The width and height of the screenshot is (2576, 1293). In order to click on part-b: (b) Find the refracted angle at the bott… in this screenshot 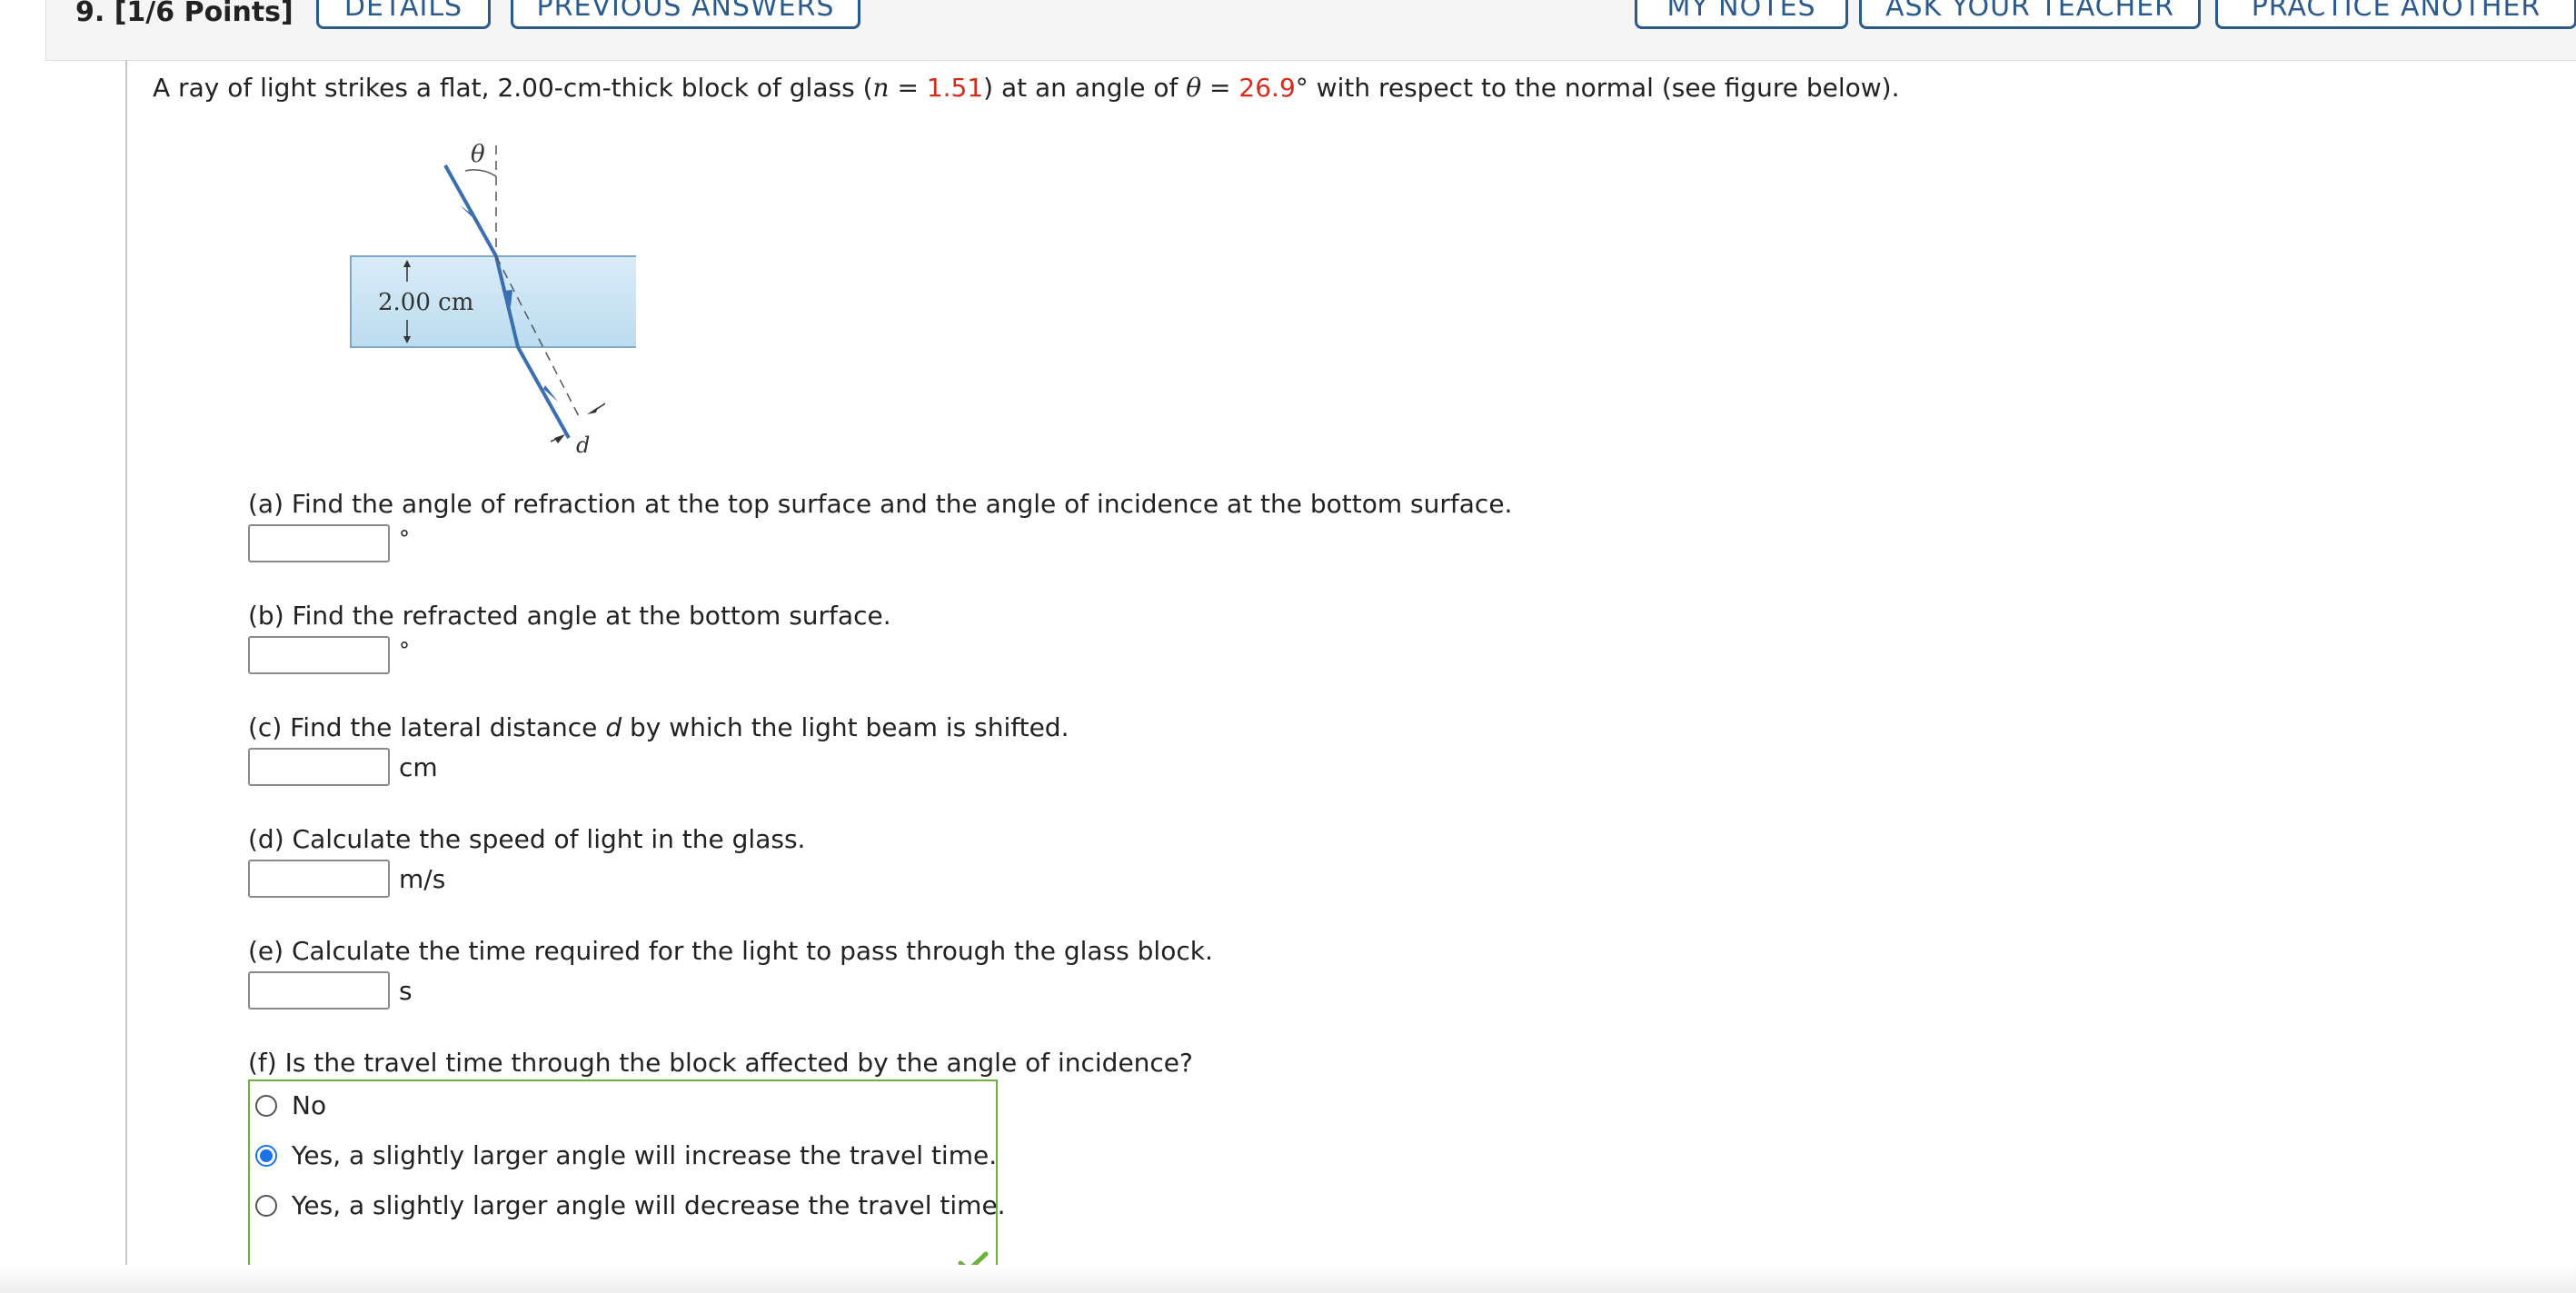, I will do `click(569, 637)`.